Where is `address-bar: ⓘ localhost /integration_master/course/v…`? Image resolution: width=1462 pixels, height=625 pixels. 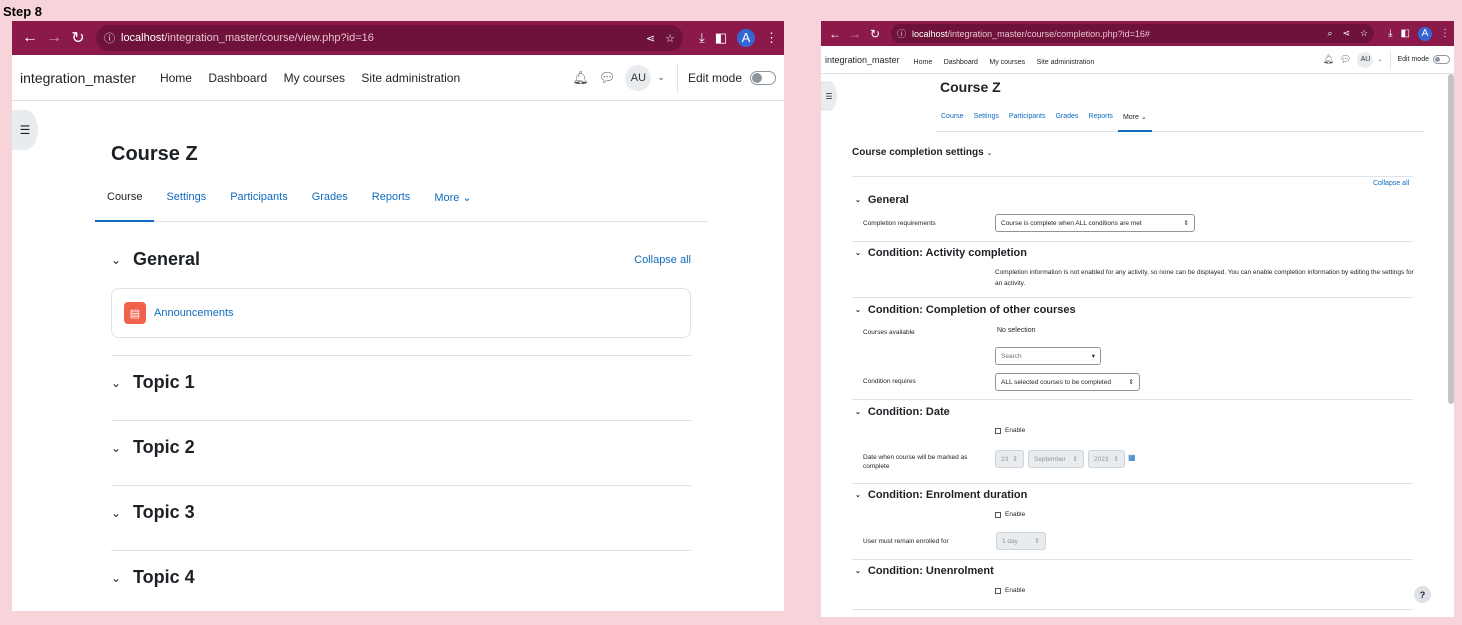 address-bar: ⓘ localhost /integration_master/course/v… is located at coordinates (389, 38).